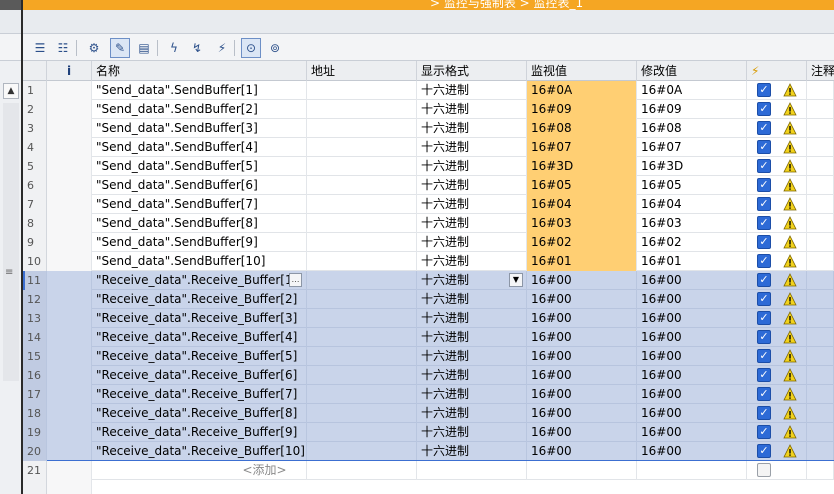 This screenshot has width=834, height=494. What do you see at coordinates (35, 394) in the screenshot?
I see `row-number: 17` at bounding box center [35, 394].